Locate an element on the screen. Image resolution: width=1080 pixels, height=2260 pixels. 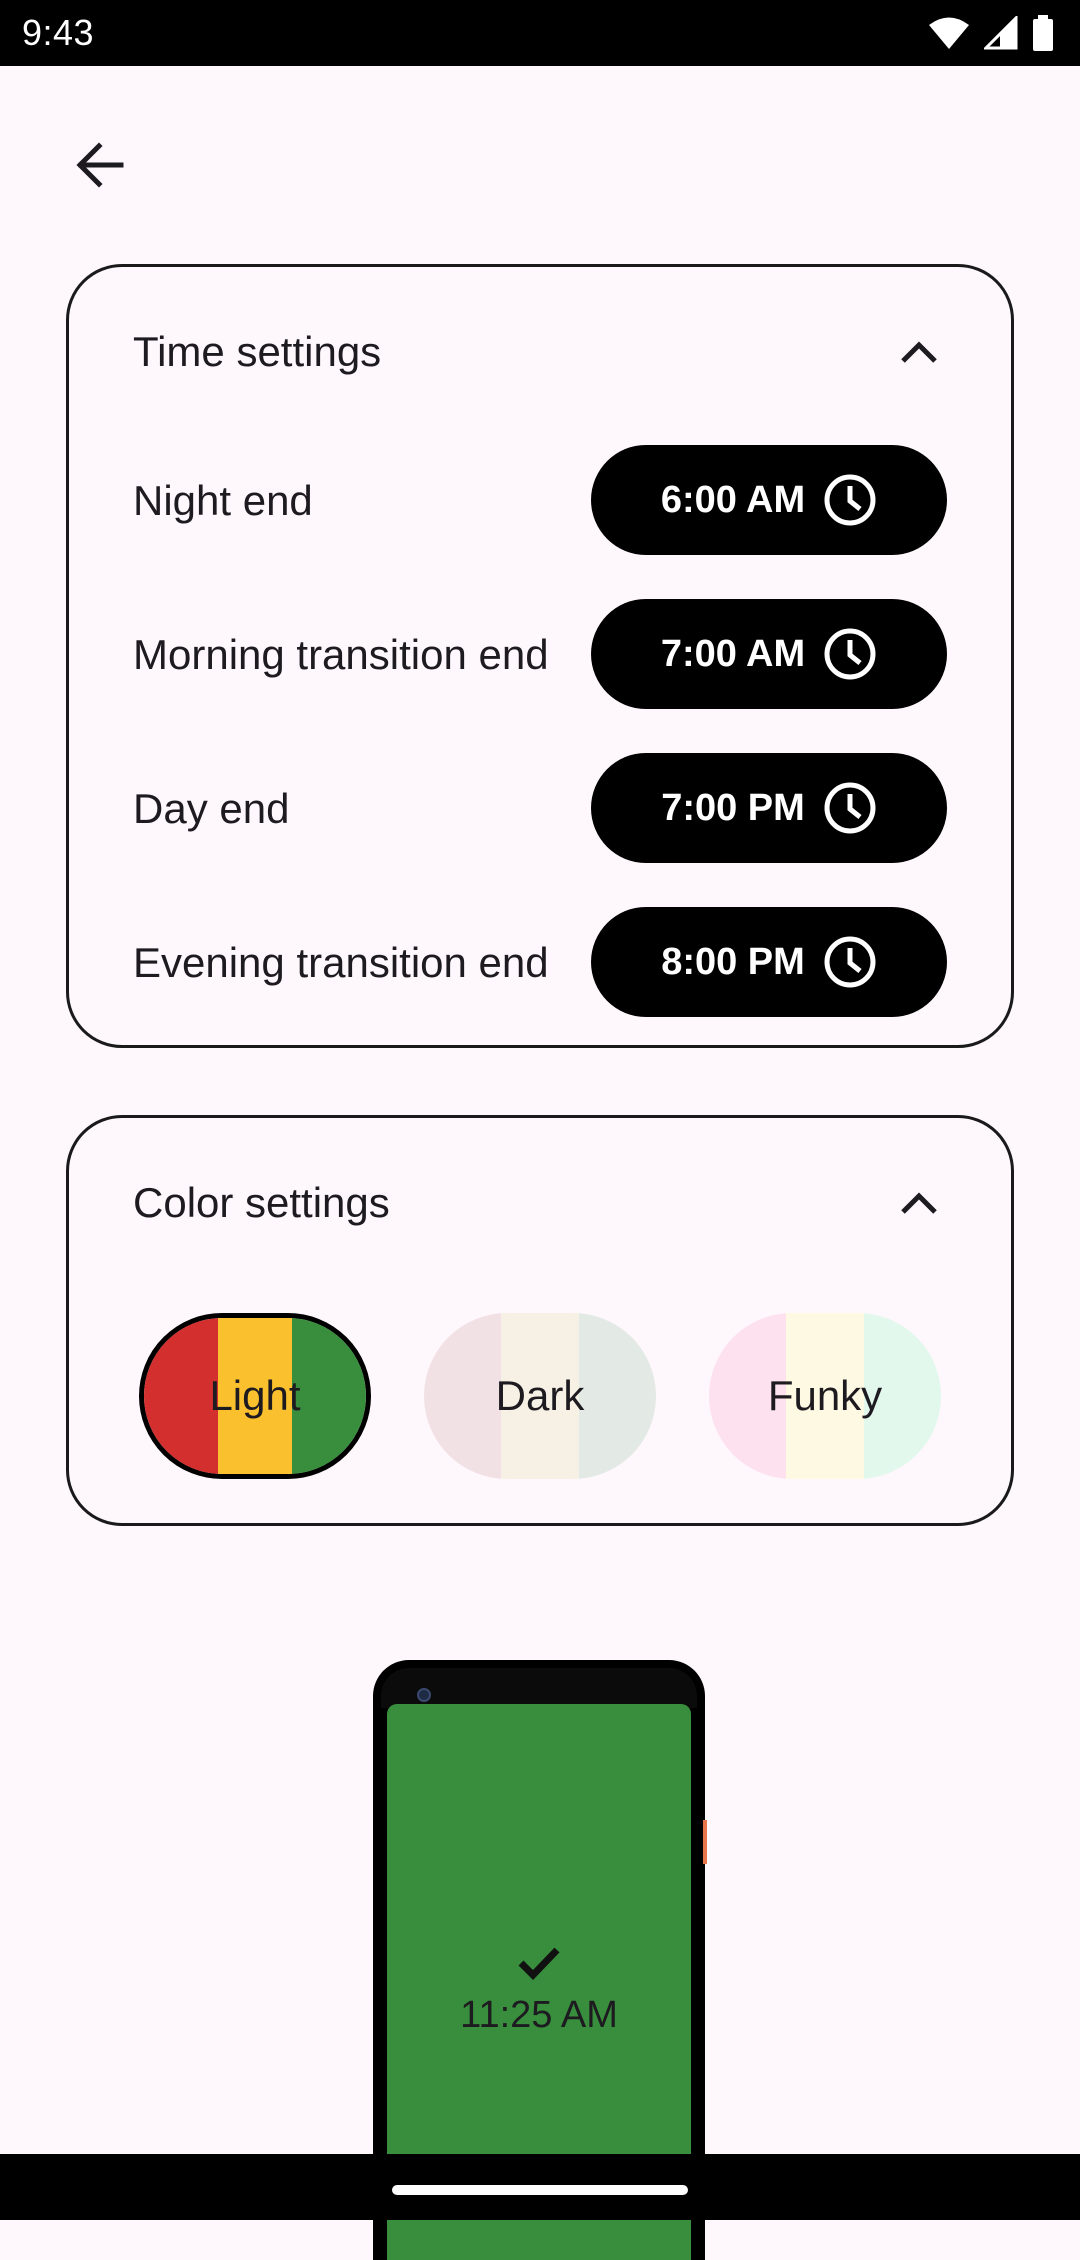
time-row-day-end: Day end 7:00 PM is located at coordinates (540, 808).